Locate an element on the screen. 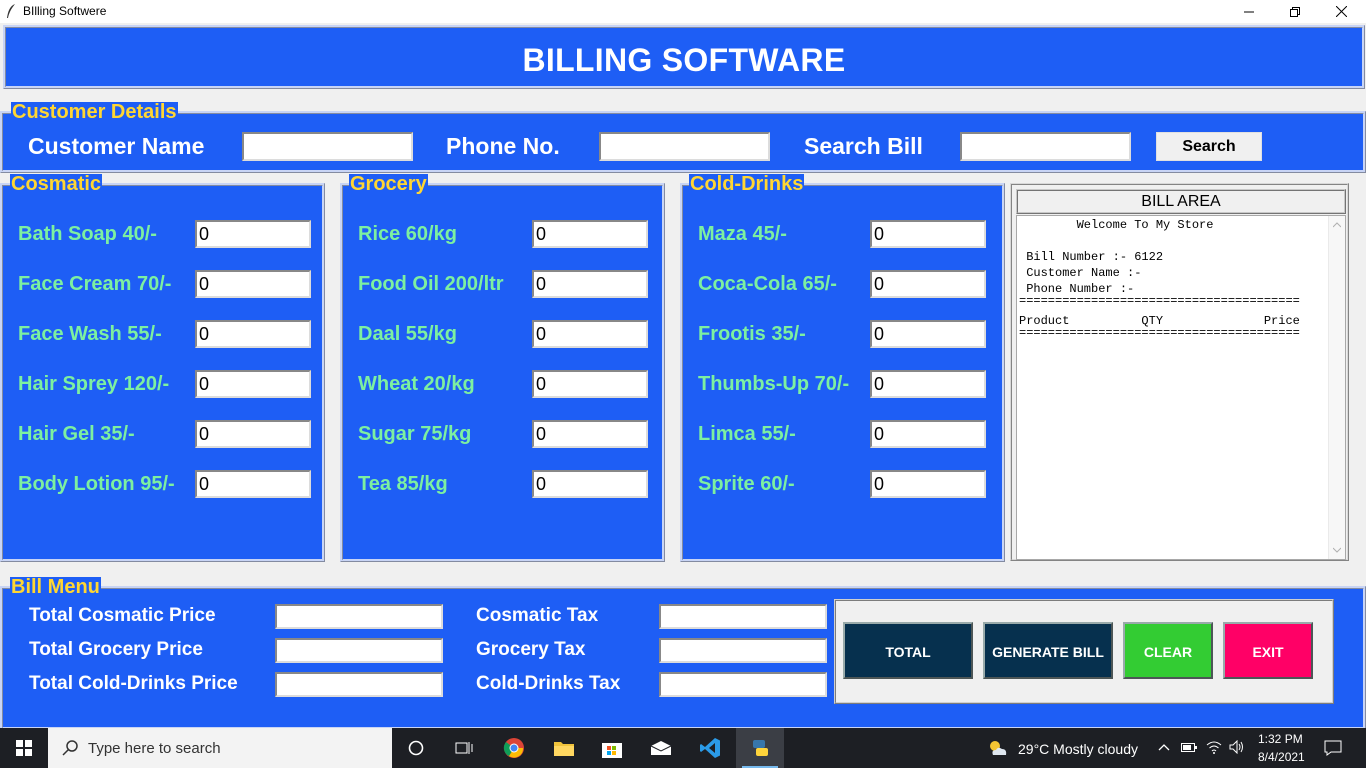  sprite-label: Sprite 60/- is located at coordinates (746, 484).